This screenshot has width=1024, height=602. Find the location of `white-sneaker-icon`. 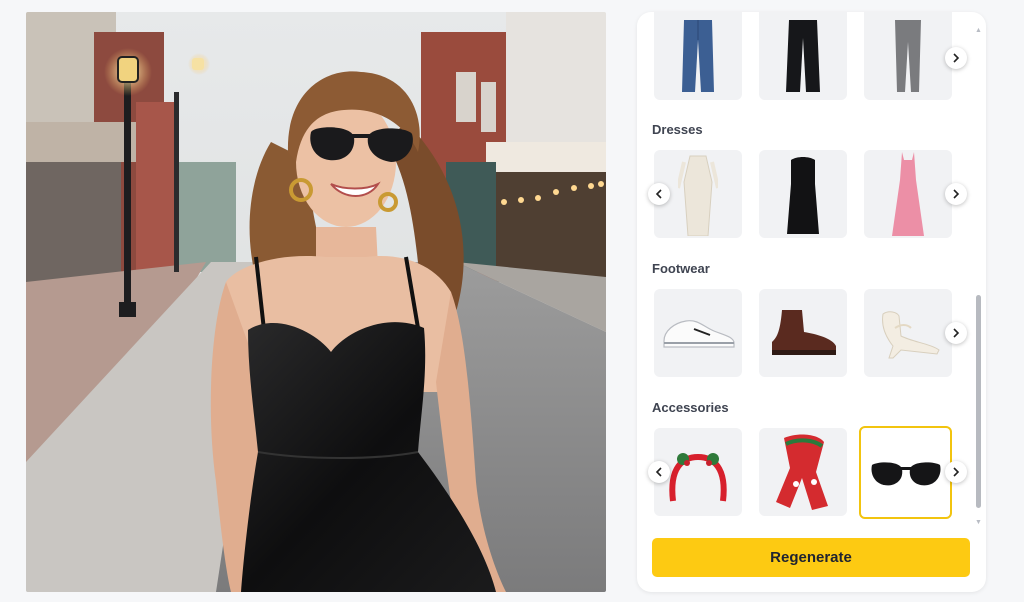

white-sneaker-icon is located at coordinates (699, 334).